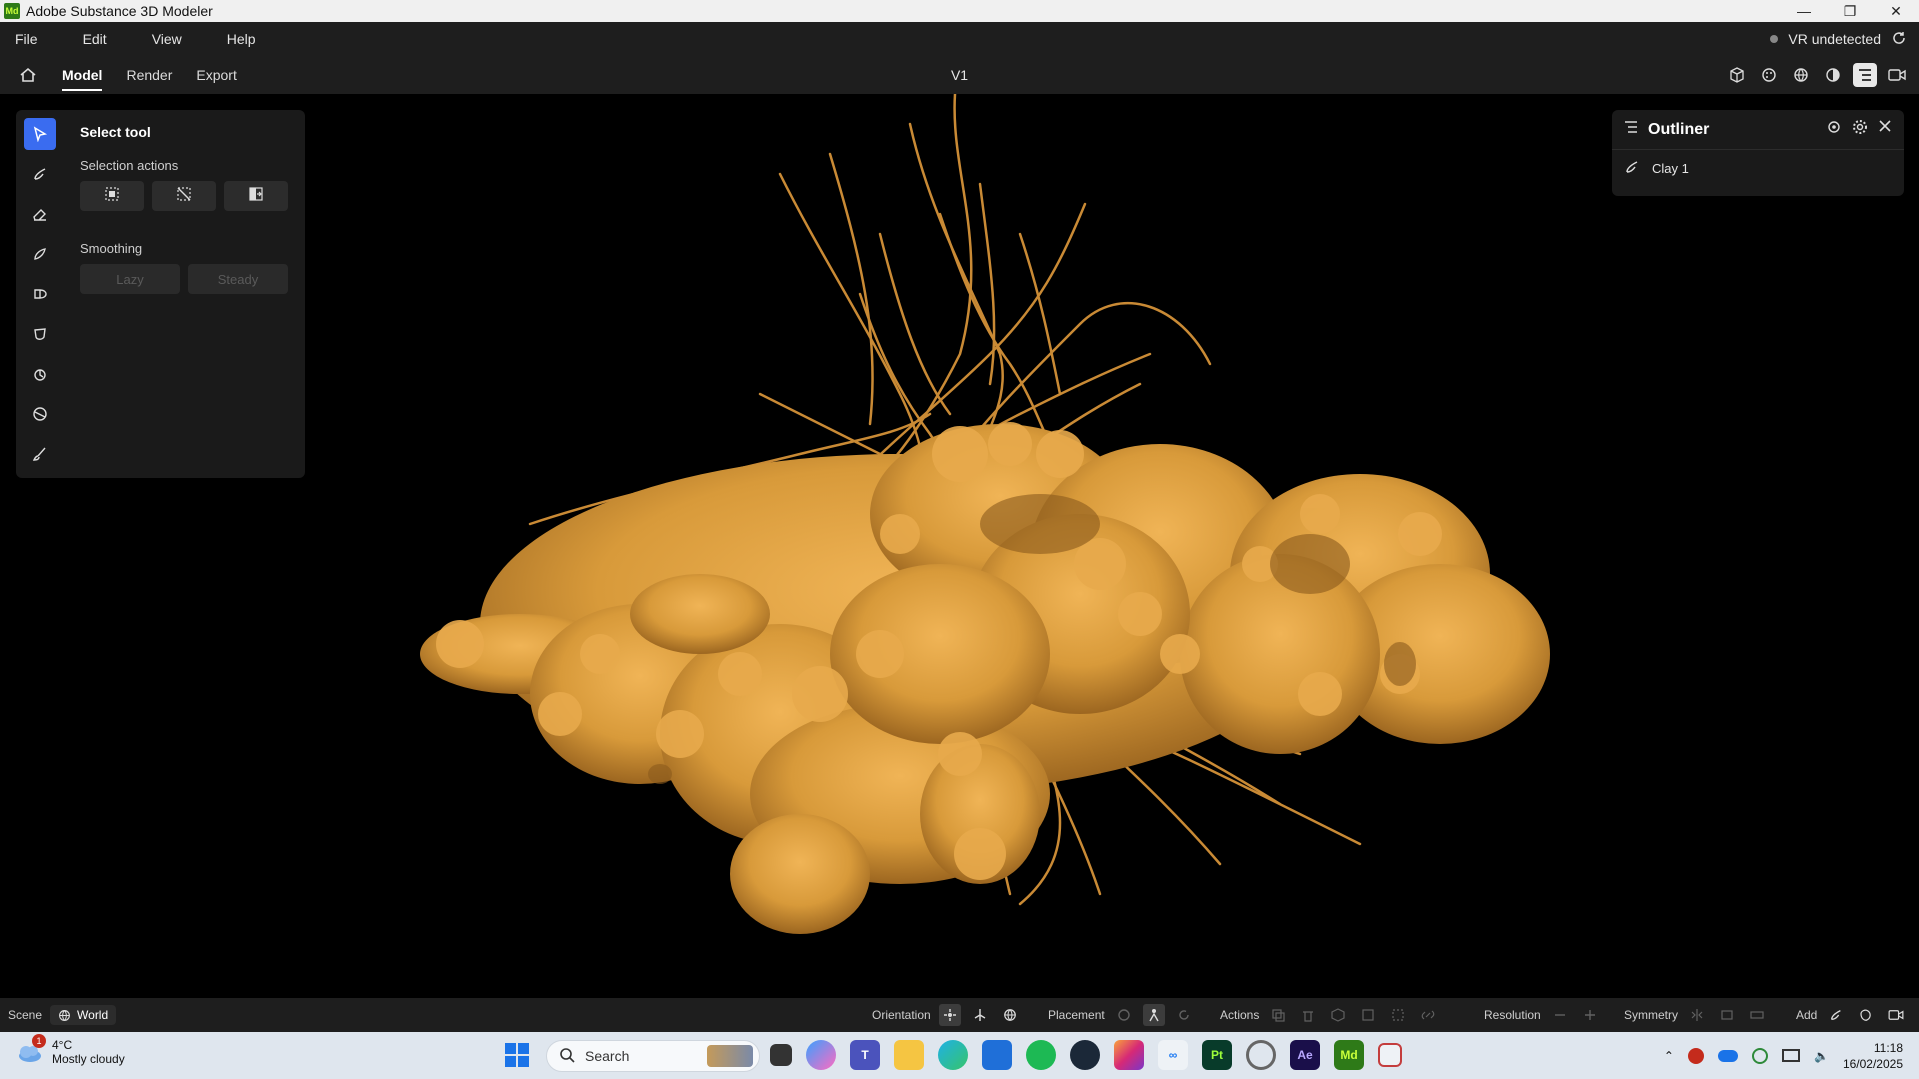 This screenshot has width=1919, height=1079. Describe the element at coordinates (1368, 1015) in the screenshot. I see `merge-icon` at that location.